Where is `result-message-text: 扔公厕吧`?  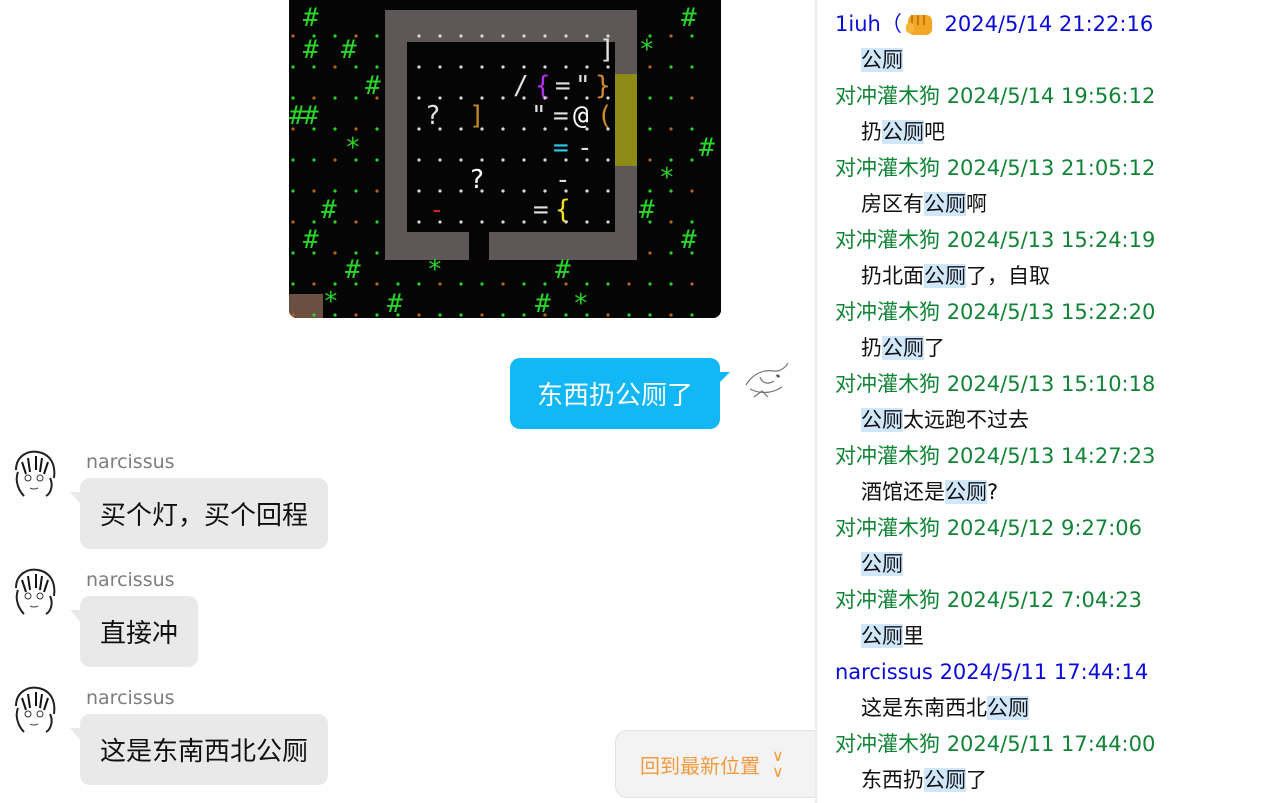
result-message-text: 扔公厕吧 is located at coordinates (1055, 132).